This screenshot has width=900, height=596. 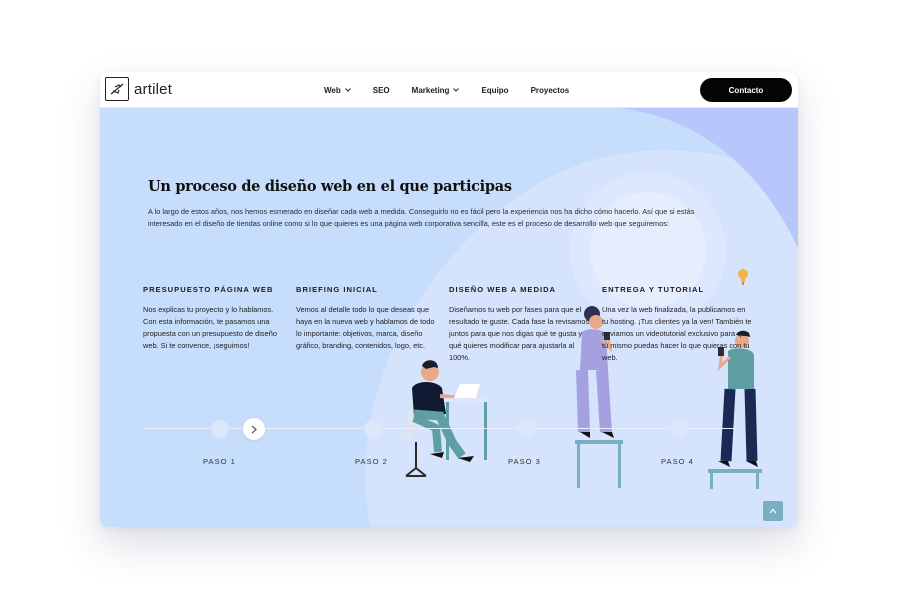 What do you see at coordinates (653, 289) in the screenshot?
I see `step-title-4: ENTREGA Y TUTORIAL` at bounding box center [653, 289].